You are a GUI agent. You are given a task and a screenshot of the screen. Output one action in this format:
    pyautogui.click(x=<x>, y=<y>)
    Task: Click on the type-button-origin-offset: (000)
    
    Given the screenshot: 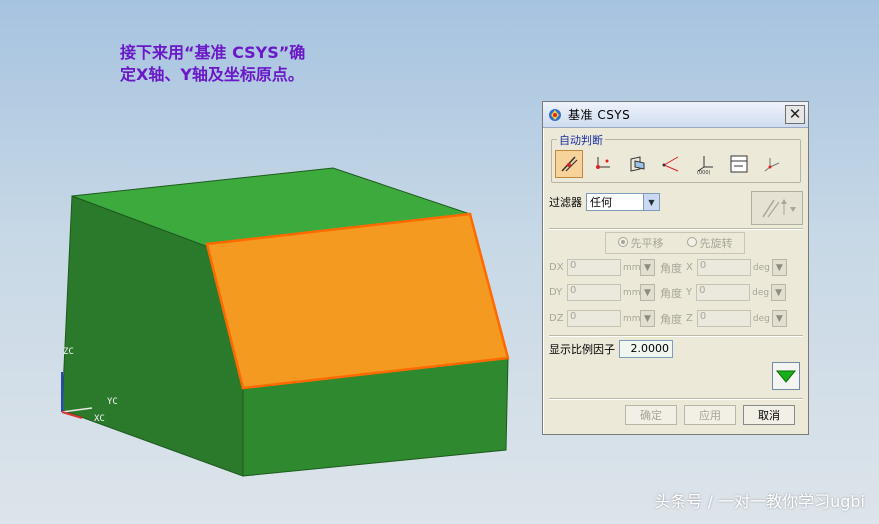 What is the action you would take?
    pyautogui.click(x=705, y=164)
    